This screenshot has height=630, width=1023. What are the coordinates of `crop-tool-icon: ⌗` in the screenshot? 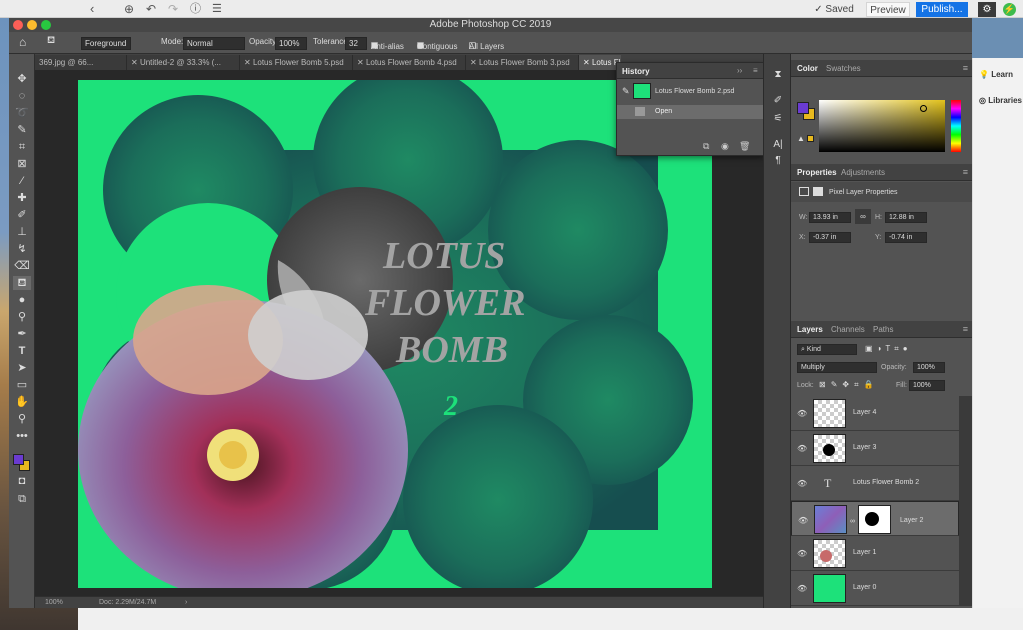 It's located at (22, 147).